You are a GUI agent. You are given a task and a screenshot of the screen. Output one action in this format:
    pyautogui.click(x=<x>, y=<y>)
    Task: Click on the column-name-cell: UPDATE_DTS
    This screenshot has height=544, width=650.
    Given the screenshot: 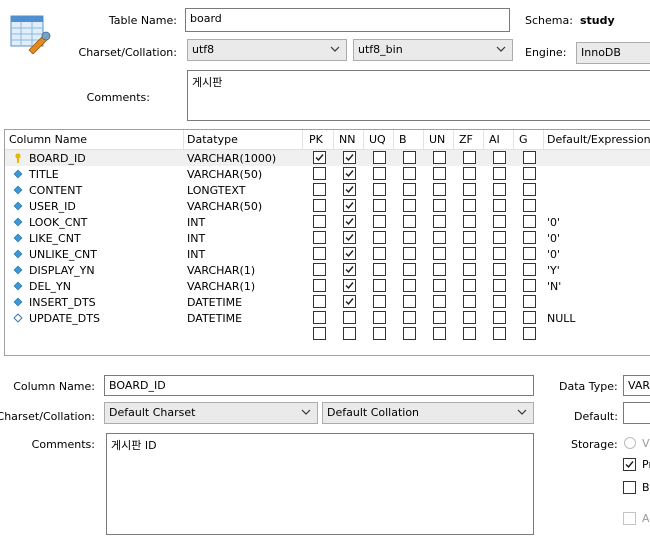 What is the action you would take?
    pyautogui.click(x=64, y=318)
    